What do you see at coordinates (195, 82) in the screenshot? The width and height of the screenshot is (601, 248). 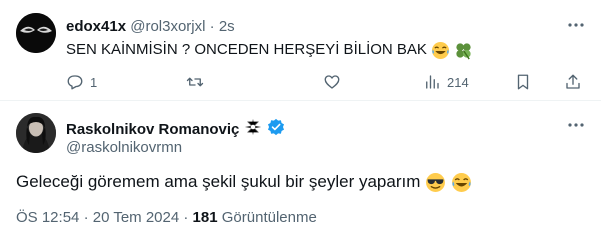 I see `repost-icon` at bounding box center [195, 82].